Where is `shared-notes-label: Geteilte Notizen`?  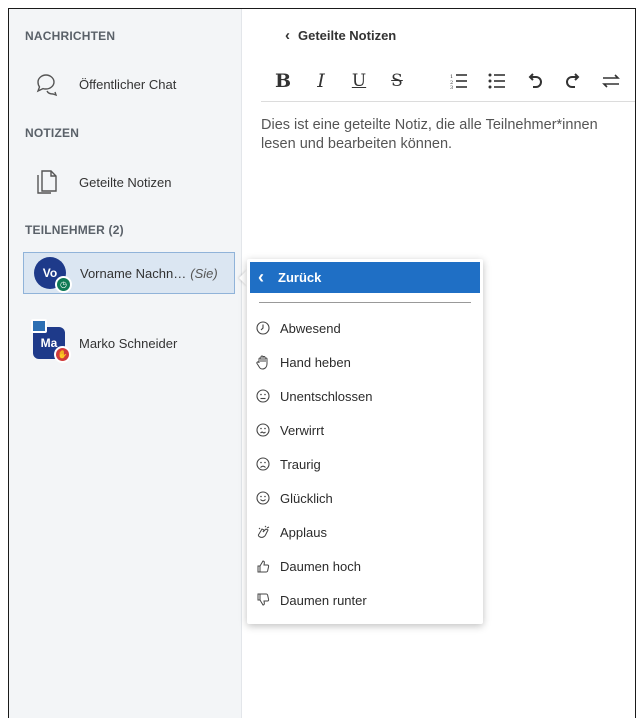
shared-notes-label: Geteilte Notizen is located at coordinates (125, 182).